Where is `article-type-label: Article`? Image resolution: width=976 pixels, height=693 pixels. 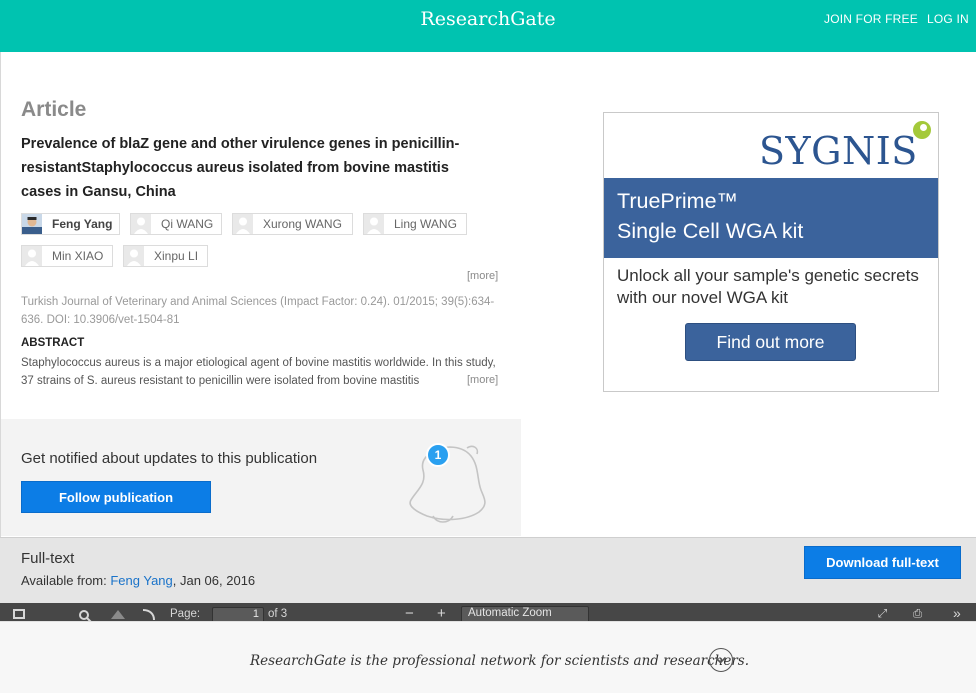 article-type-label: Article is located at coordinates (54, 109).